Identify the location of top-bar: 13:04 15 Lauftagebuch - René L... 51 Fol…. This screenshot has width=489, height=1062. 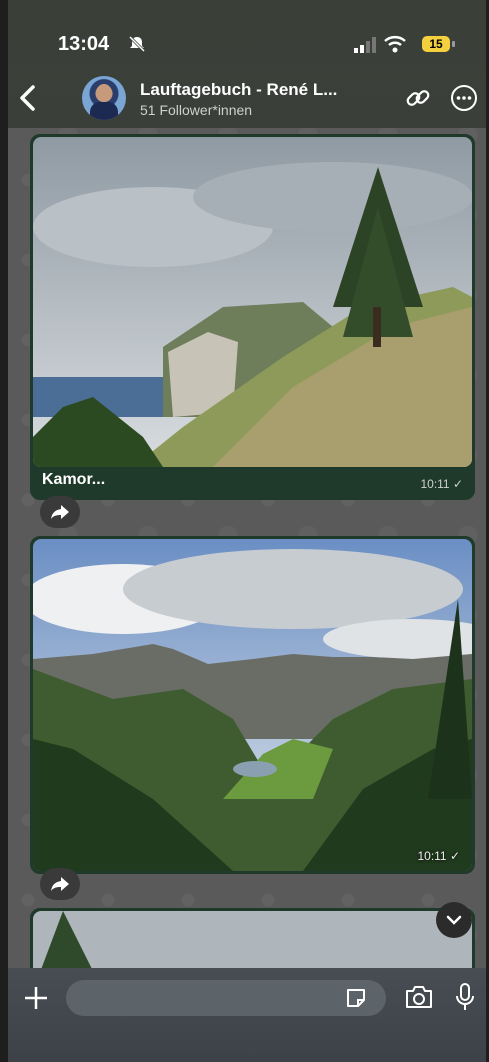
(247, 64).